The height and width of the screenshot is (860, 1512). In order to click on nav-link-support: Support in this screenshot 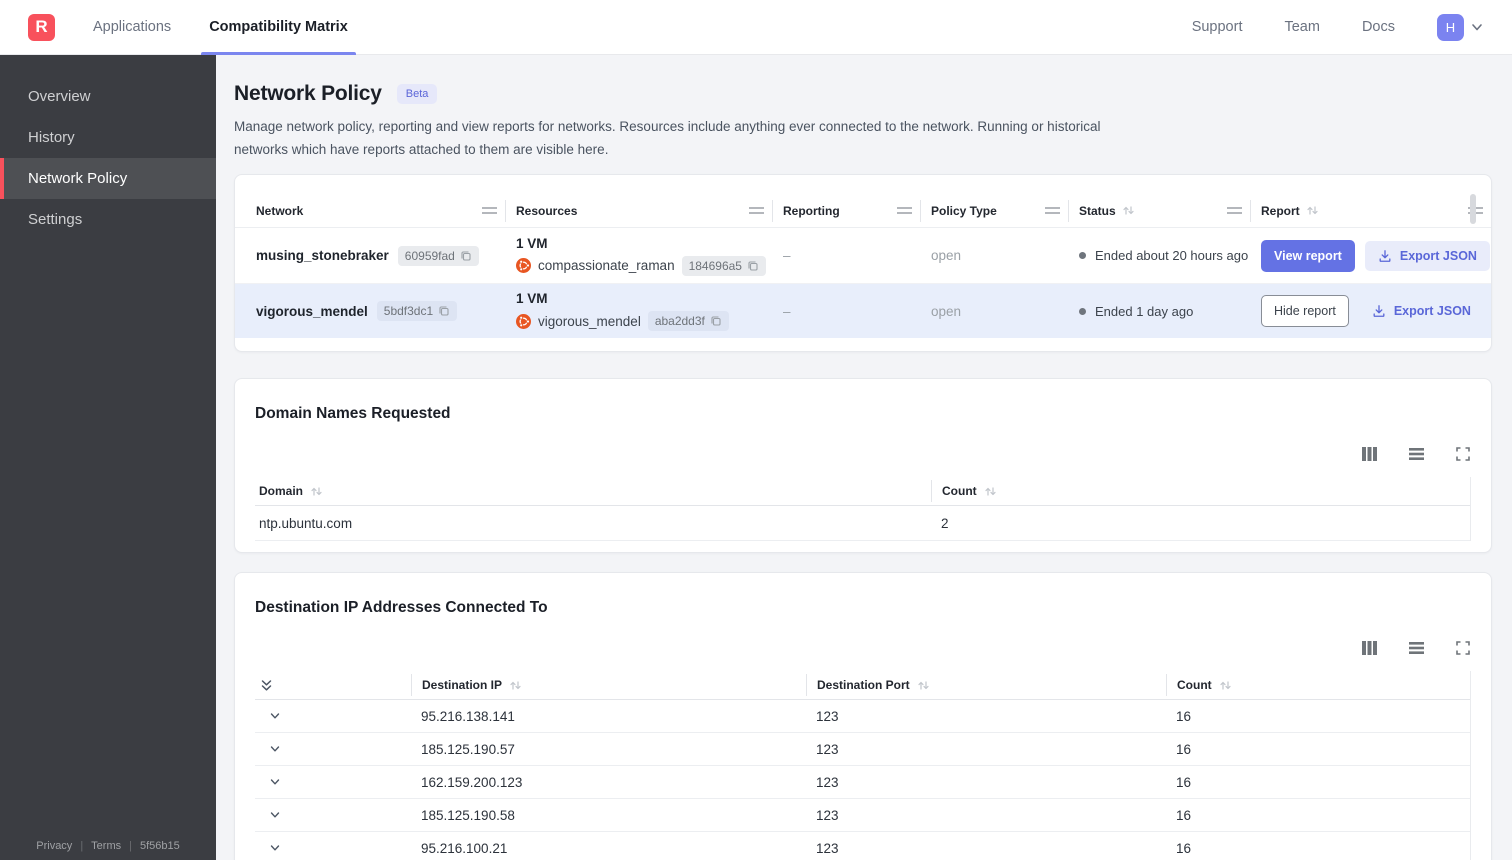, I will do `click(1217, 27)`.